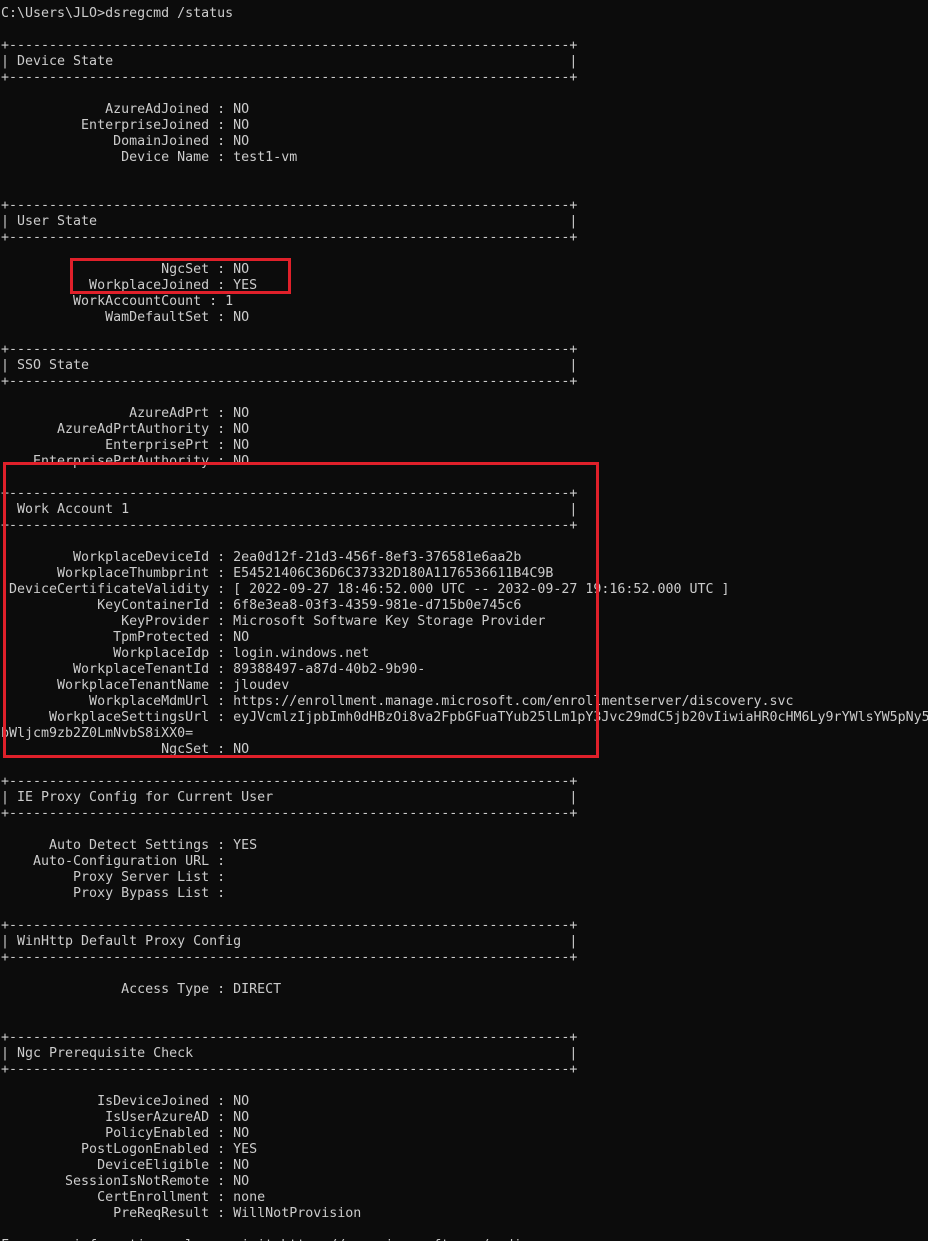 Image resolution: width=928 pixels, height=1241 pixels. What do you see at coordinates (185, 653) in the screenshot?
I see `console-line: WorkplaceIdp : login.windows.net` at bounding box center [185, 653].